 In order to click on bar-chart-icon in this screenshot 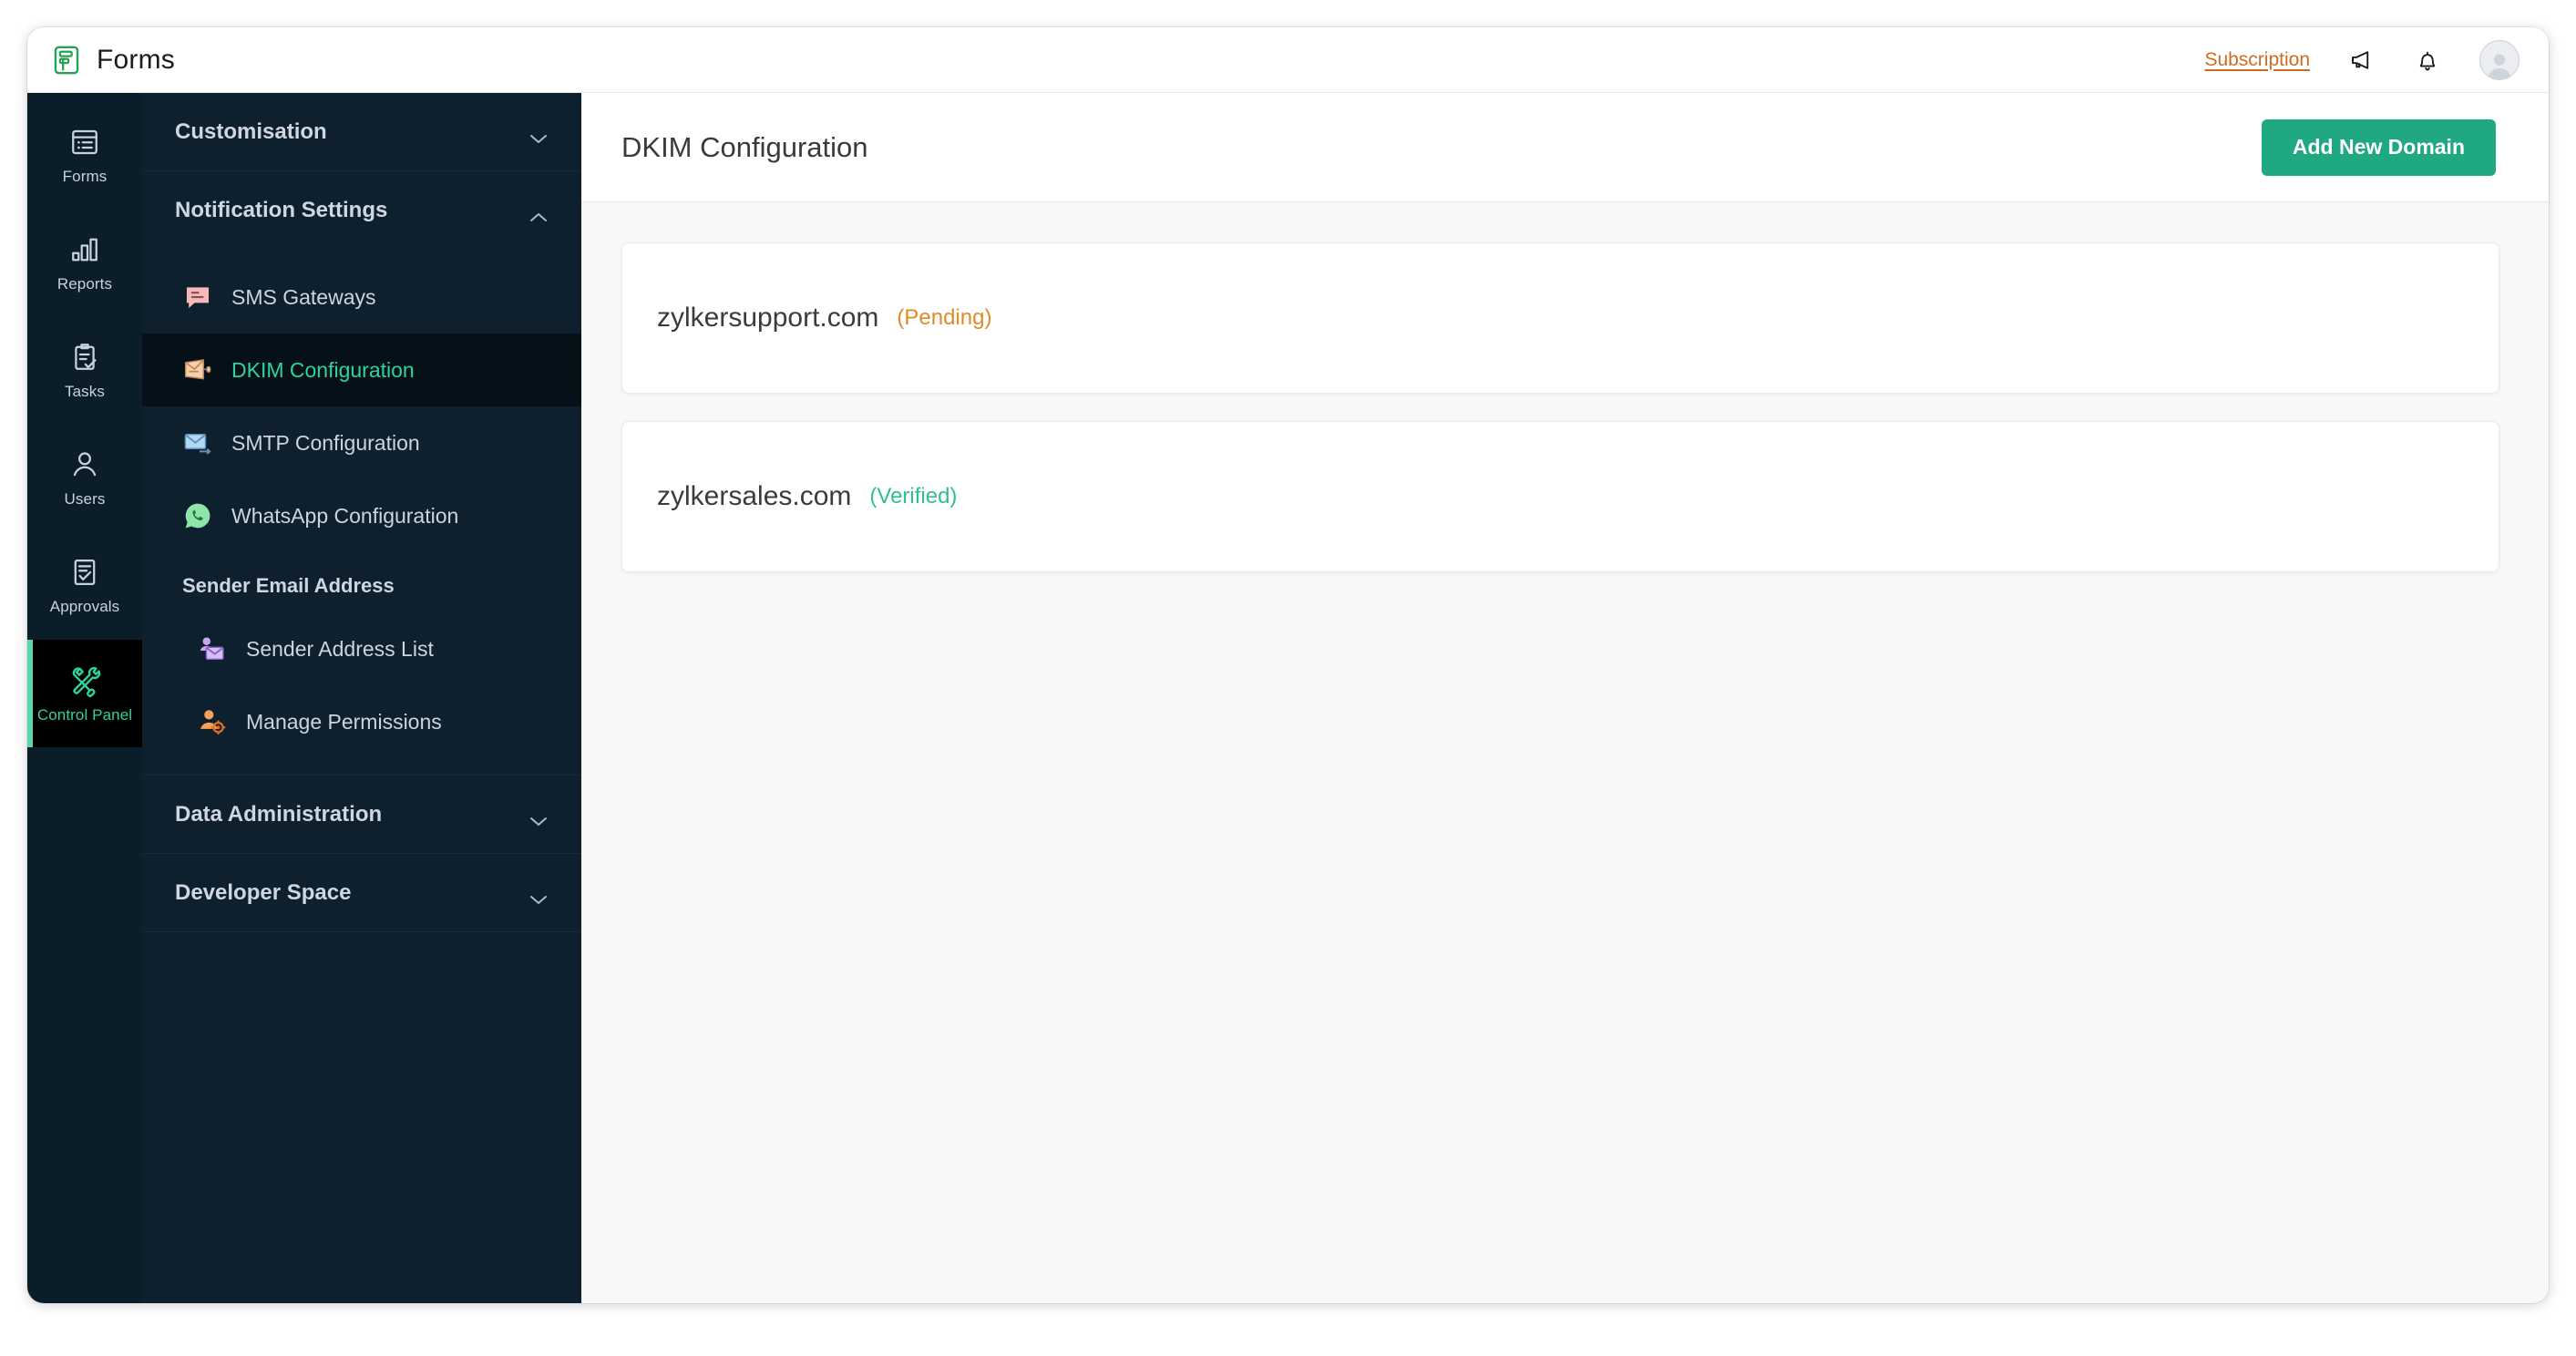, I will do `click(84, 249)`.